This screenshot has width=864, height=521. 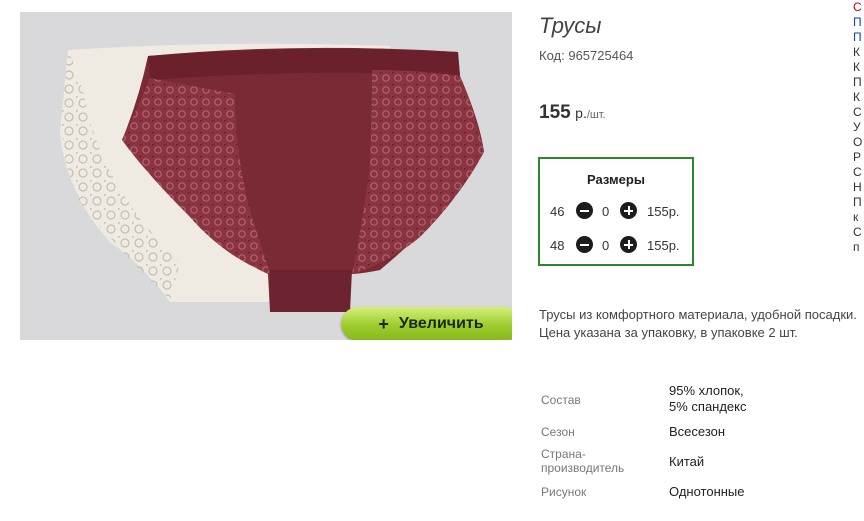 I want to click on price-currency: р., so click(x=581, y=113).